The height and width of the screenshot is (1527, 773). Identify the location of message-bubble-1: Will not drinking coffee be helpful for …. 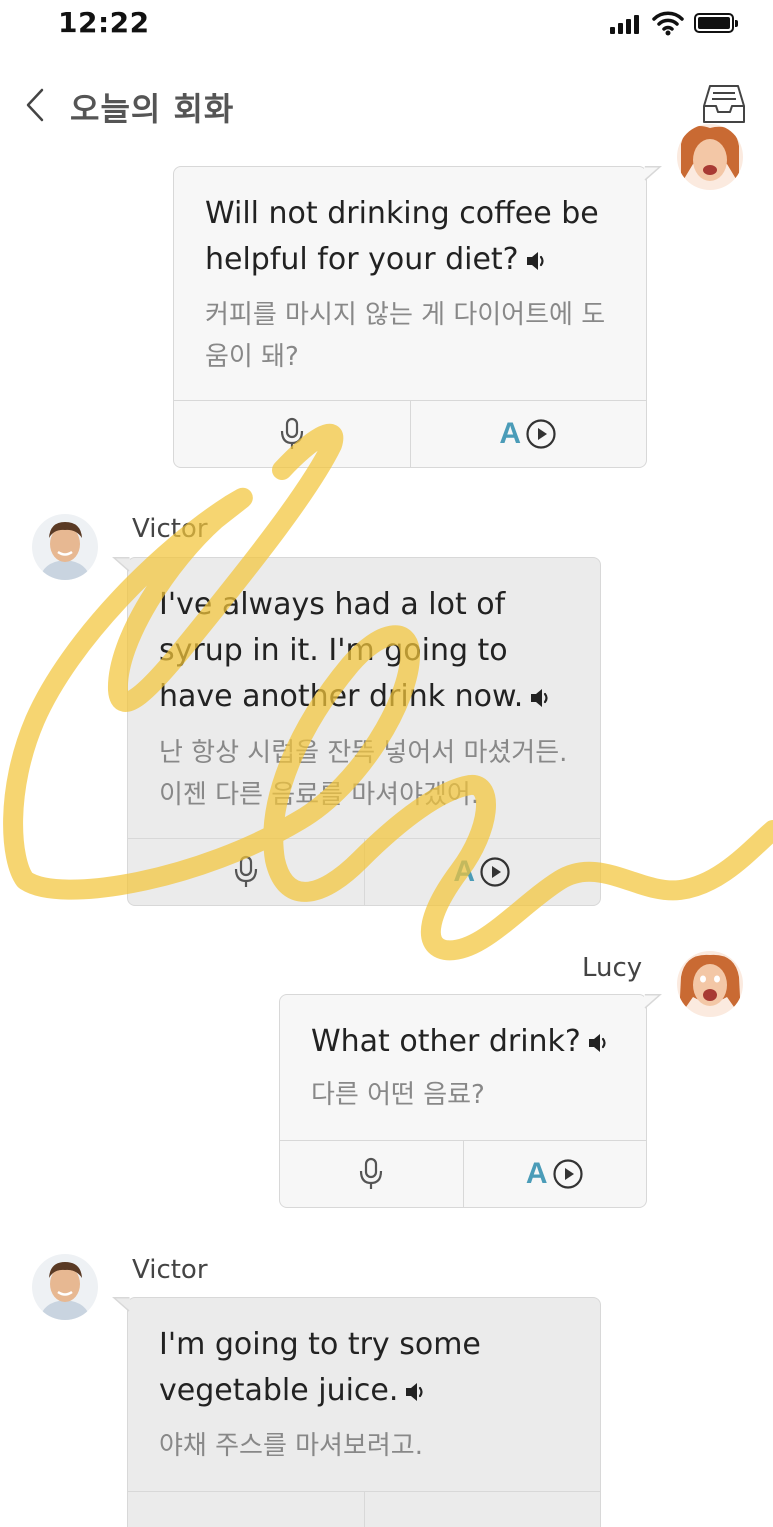
(410, 317).